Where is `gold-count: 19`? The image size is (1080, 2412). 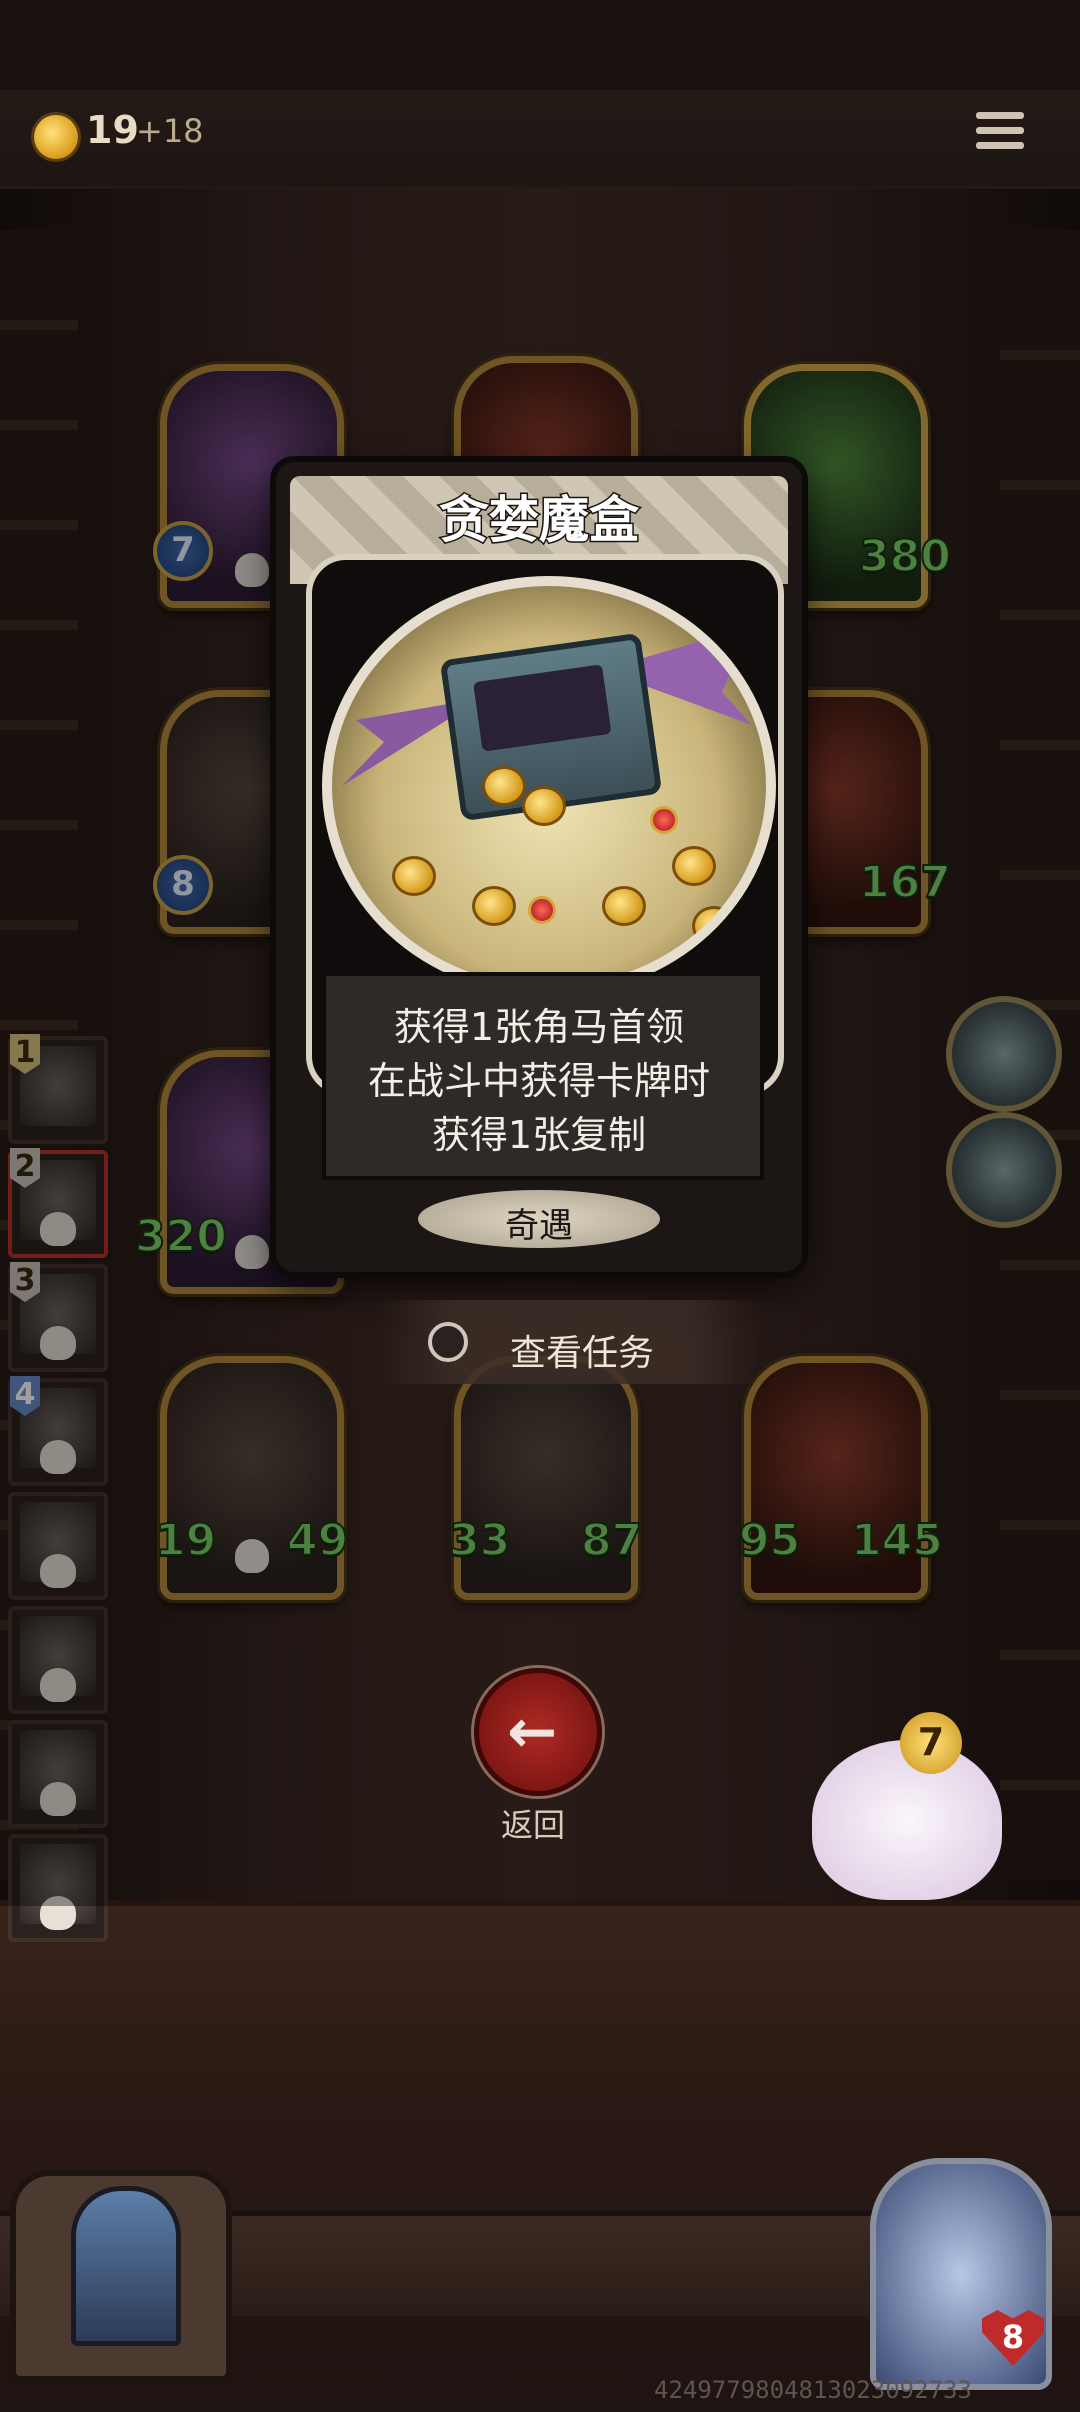 gold-count: 19 is located at coordinates (112, 130).